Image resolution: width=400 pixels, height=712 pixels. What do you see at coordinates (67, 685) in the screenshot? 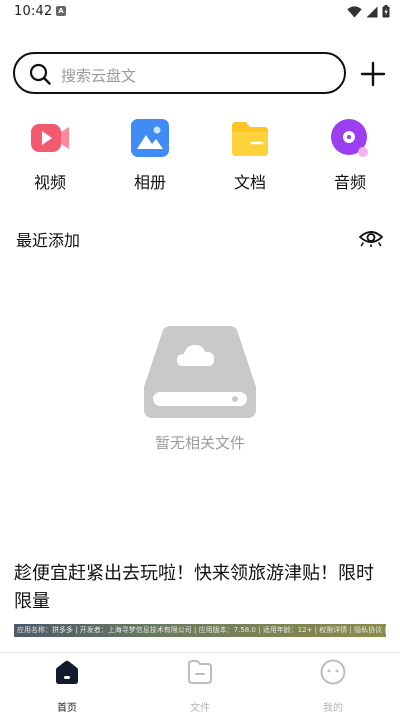
I see `nav-home: 首页` at bounding box center [67, 685].